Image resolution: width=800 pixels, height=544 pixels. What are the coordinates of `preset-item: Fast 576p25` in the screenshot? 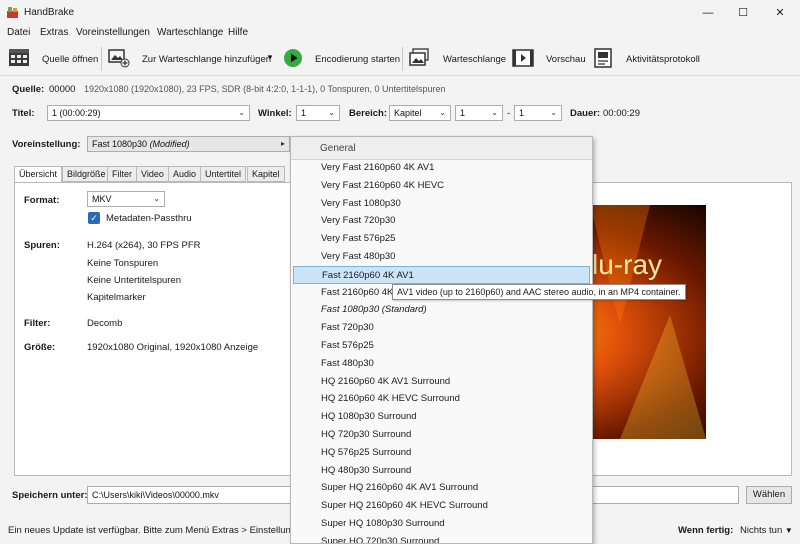 It's located at (441, 346).